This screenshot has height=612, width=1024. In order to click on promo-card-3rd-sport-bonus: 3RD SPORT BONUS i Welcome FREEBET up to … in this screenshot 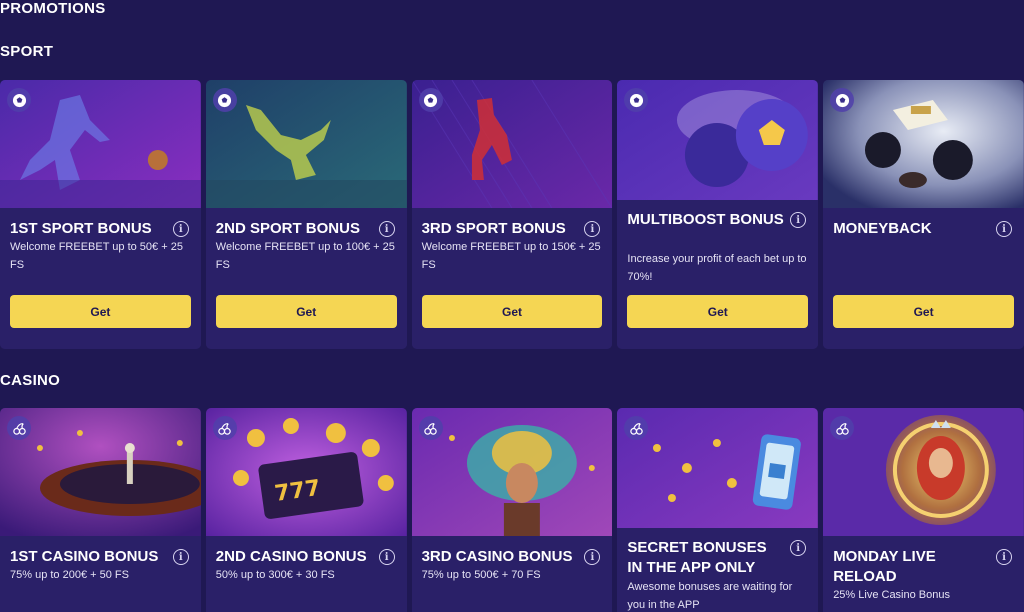, I will do `click(512, 214)`.